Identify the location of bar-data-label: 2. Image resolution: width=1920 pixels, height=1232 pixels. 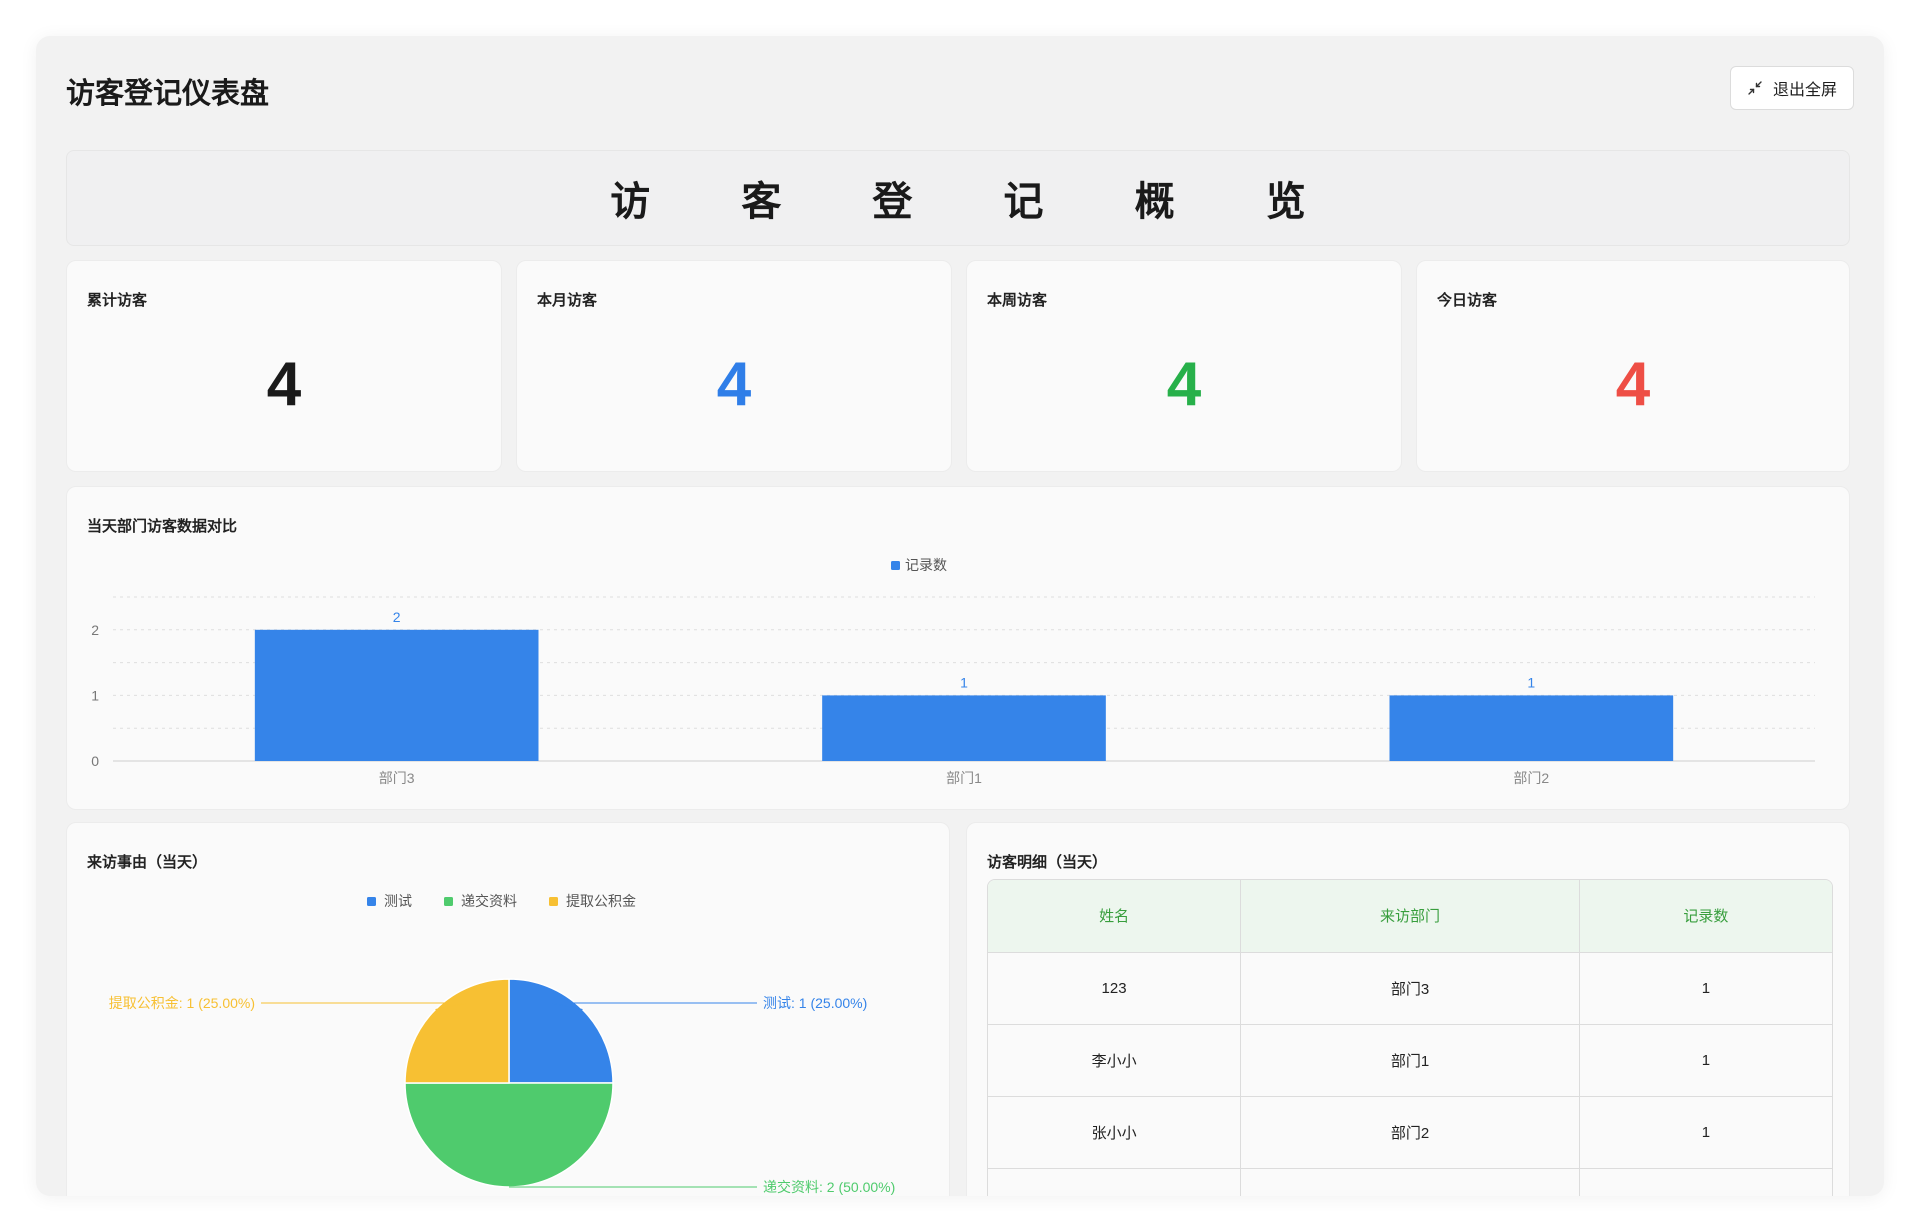
(397, 617).